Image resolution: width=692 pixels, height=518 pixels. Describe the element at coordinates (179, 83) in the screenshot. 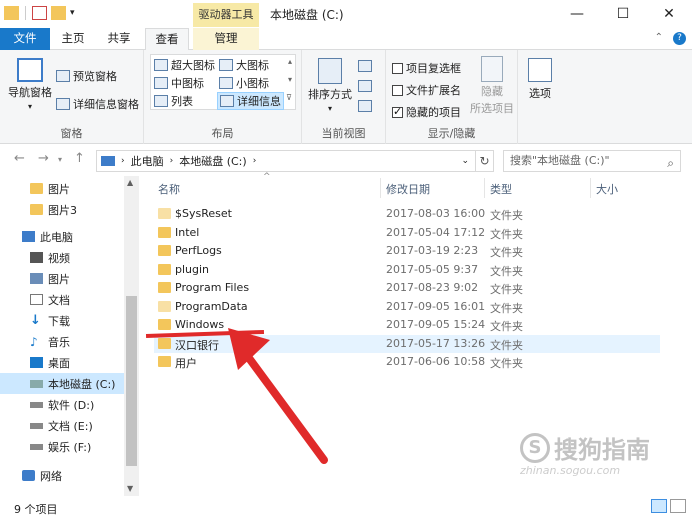

I see `layout-medium-icons: 中图标` at that location.